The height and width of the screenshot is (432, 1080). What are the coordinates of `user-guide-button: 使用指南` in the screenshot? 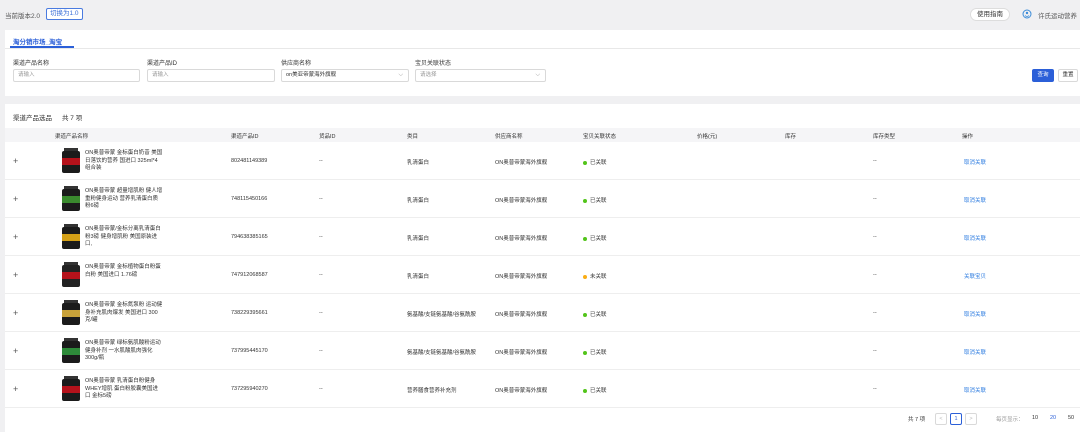 It's located at (990, 14).